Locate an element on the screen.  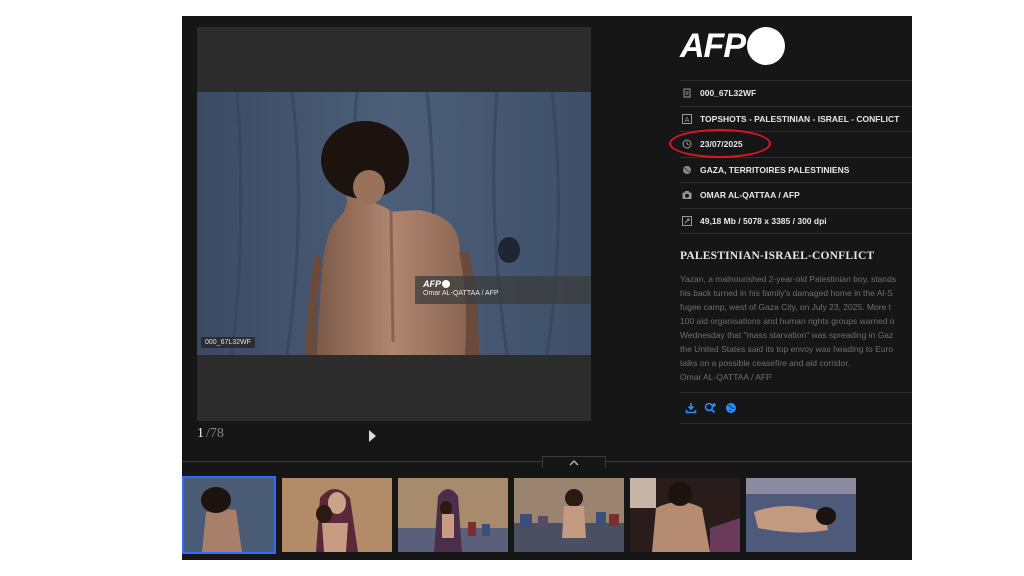
afp-logo-dot is located at coordinates (766, 46).